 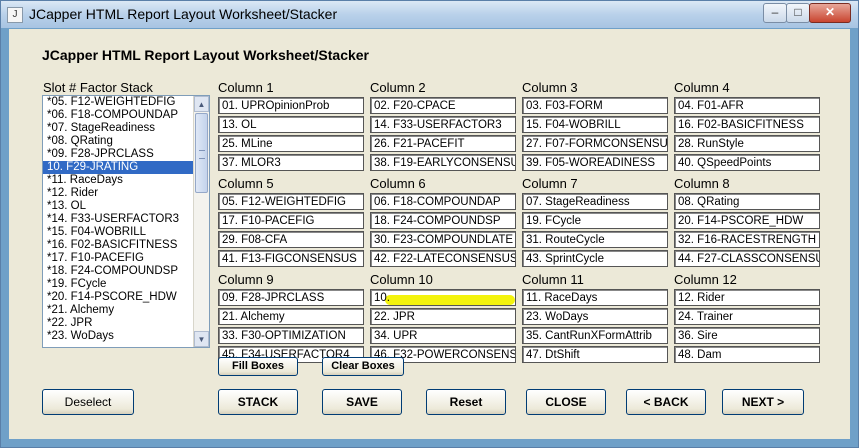 What do you see at coordinates (443, 316) in the screenshot?
I see `slot-box: 22. JPR` at bounding box center [443, 316].